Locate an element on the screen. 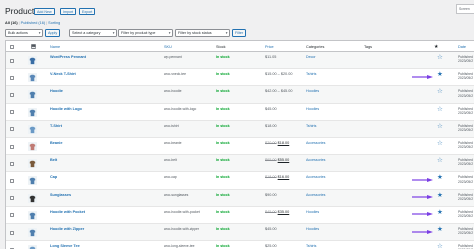  product-sku: woo-hoodie-with-pocket is located at coordinates (182, 211).